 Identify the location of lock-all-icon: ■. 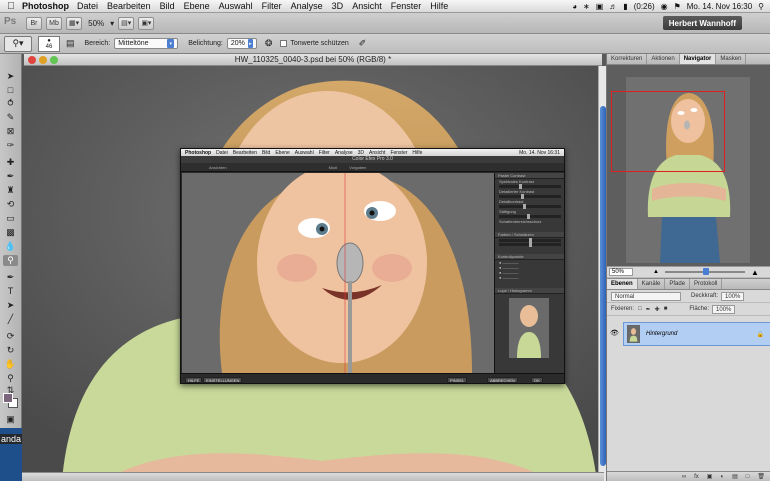
(666, 309).